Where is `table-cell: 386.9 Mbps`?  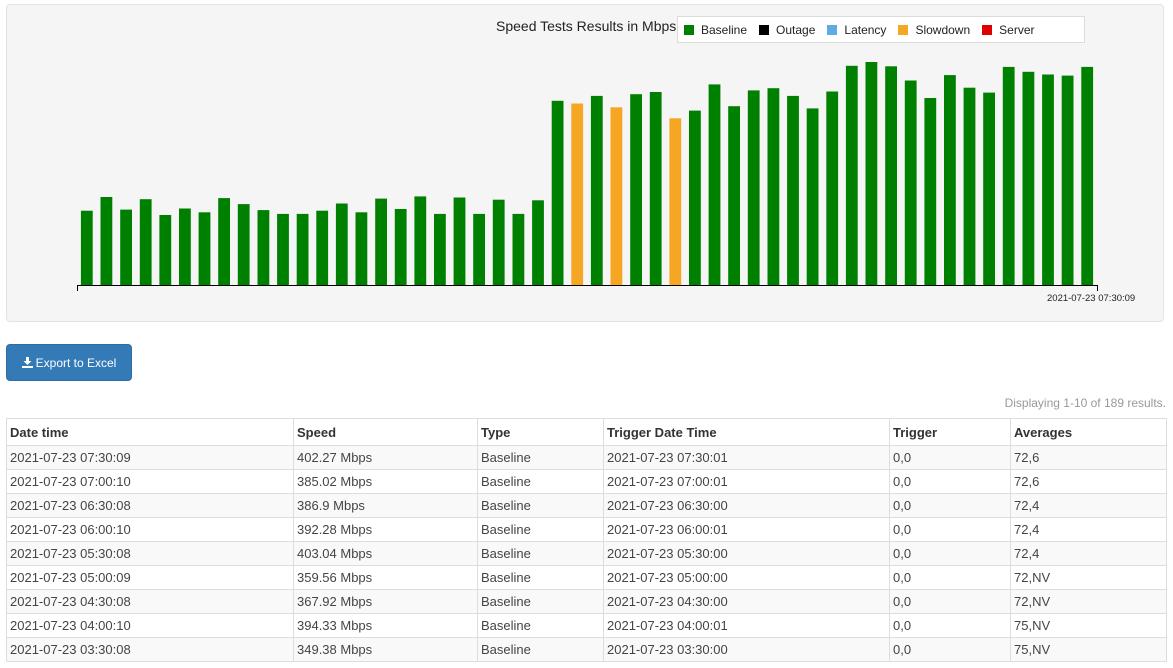 table-cell: 386.9 Mbps is located at coordinates (385, 505).